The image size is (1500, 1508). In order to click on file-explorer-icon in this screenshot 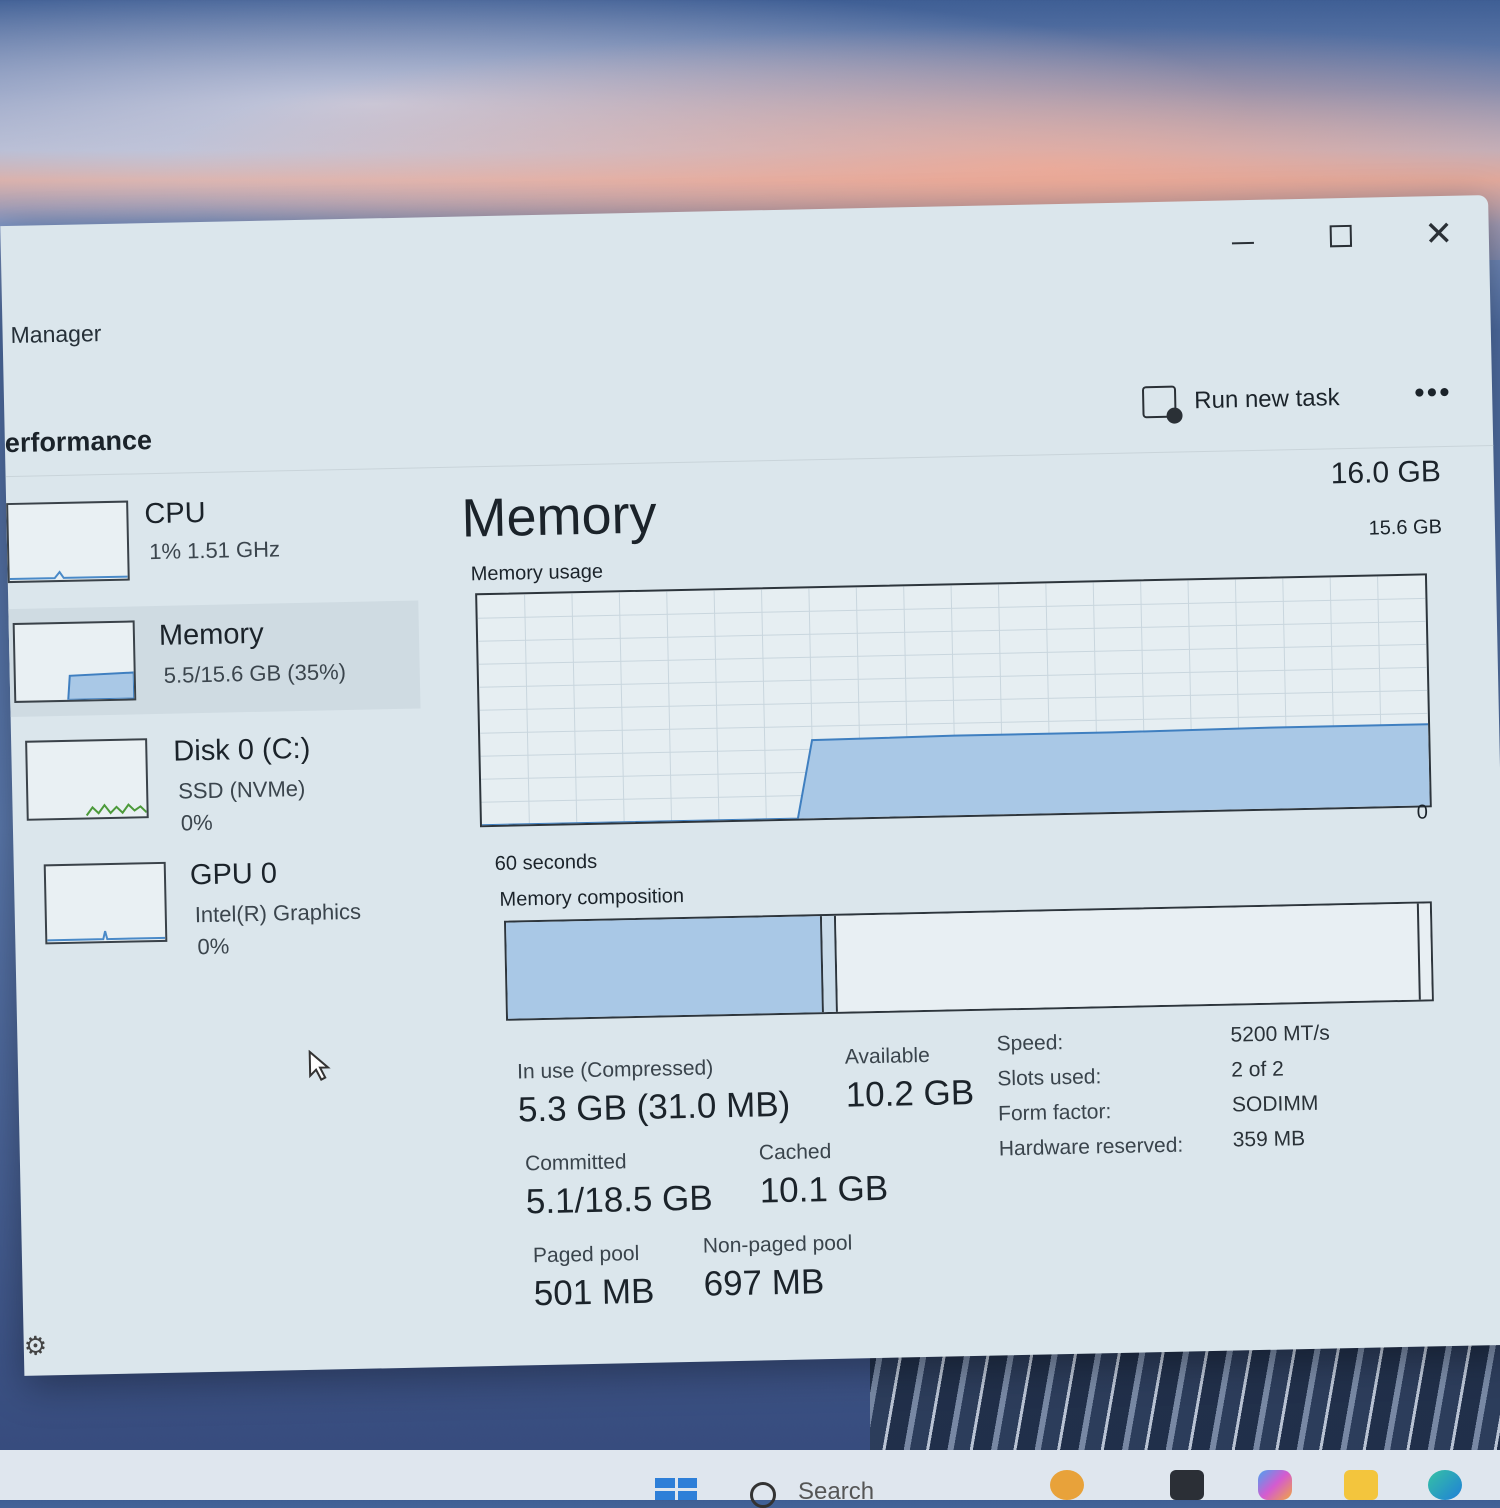, I will do `click(1361, 1485)`.